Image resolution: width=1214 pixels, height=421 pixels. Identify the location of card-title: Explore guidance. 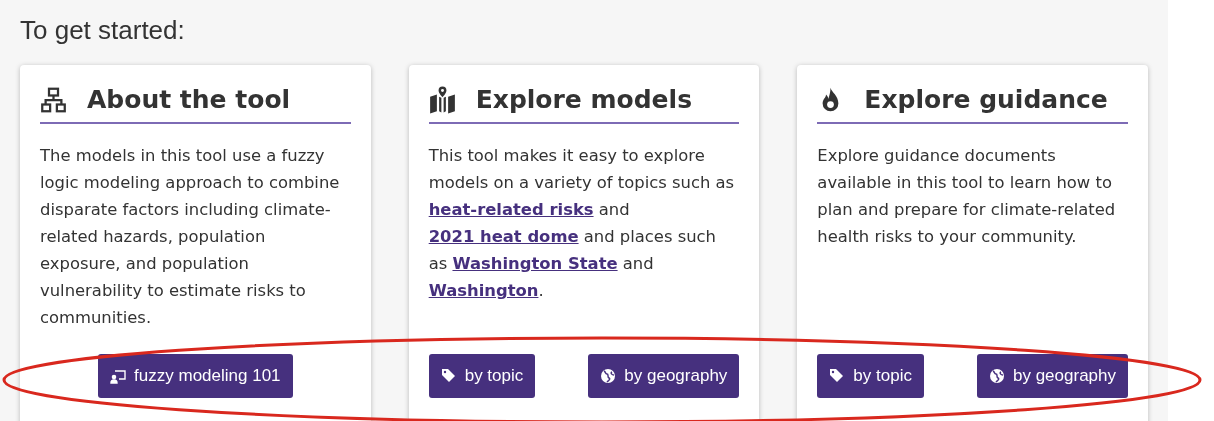
(986, 99).